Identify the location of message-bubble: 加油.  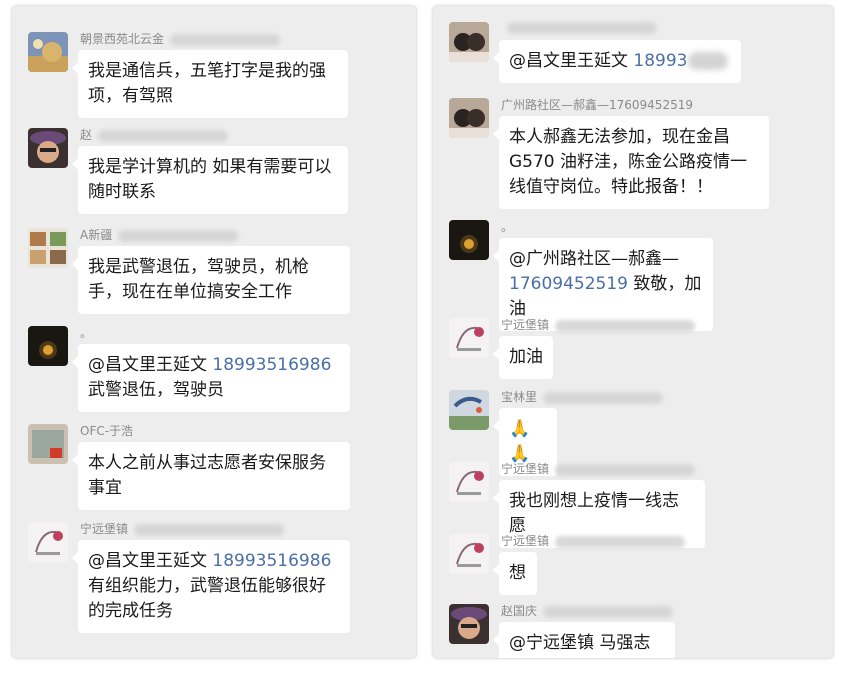
(523, 357).